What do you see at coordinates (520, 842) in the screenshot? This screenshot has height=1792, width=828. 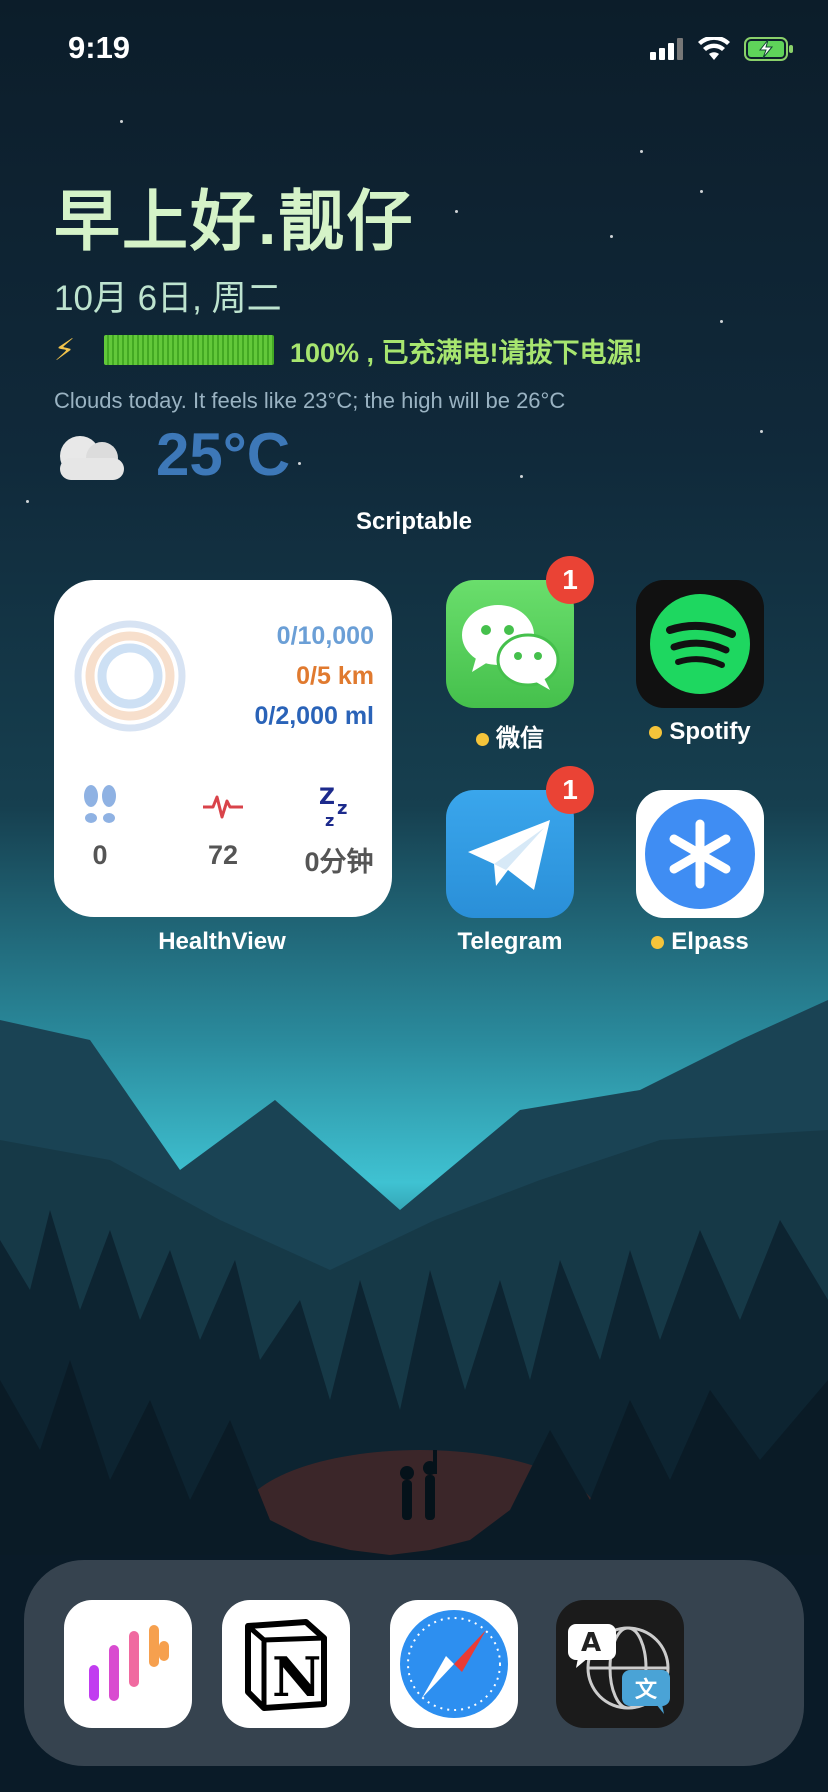 I see `app-telegram: 1` at bounding box center [520, 842].